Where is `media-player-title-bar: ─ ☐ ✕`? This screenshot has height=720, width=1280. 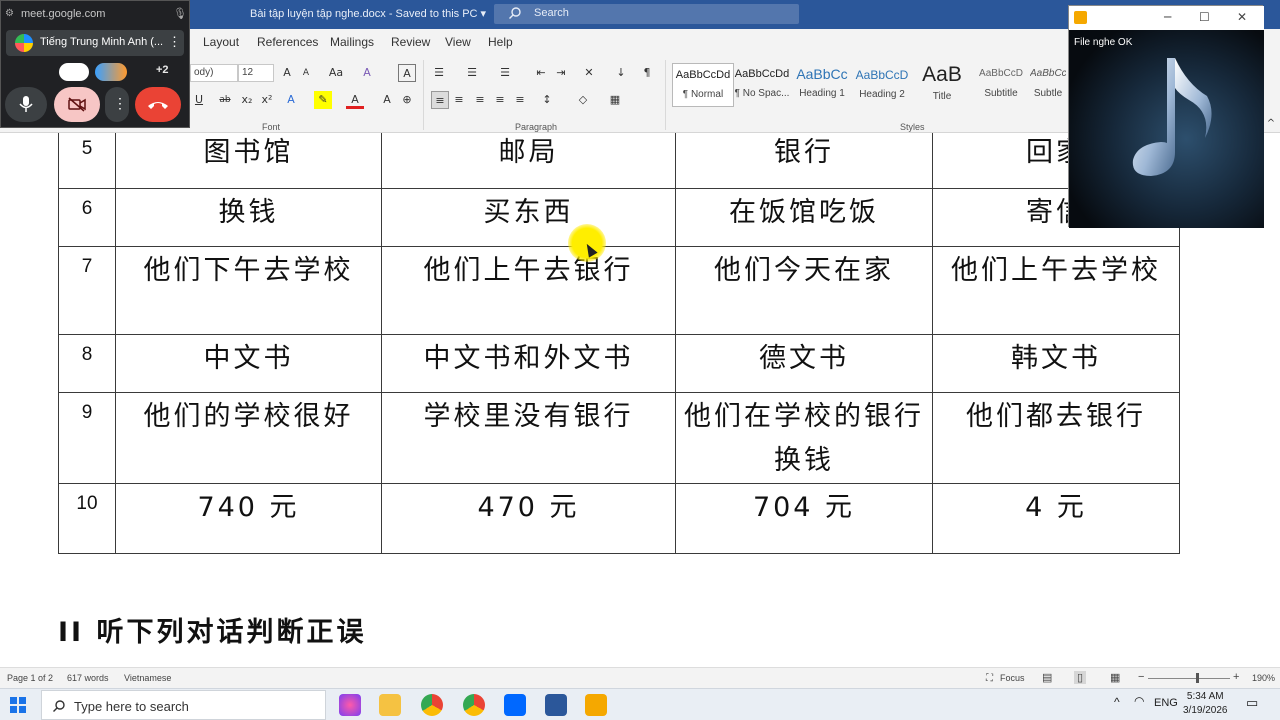 media-player-title-bar: ─ ☐ ✕ is located at coordinates (1166, 18).